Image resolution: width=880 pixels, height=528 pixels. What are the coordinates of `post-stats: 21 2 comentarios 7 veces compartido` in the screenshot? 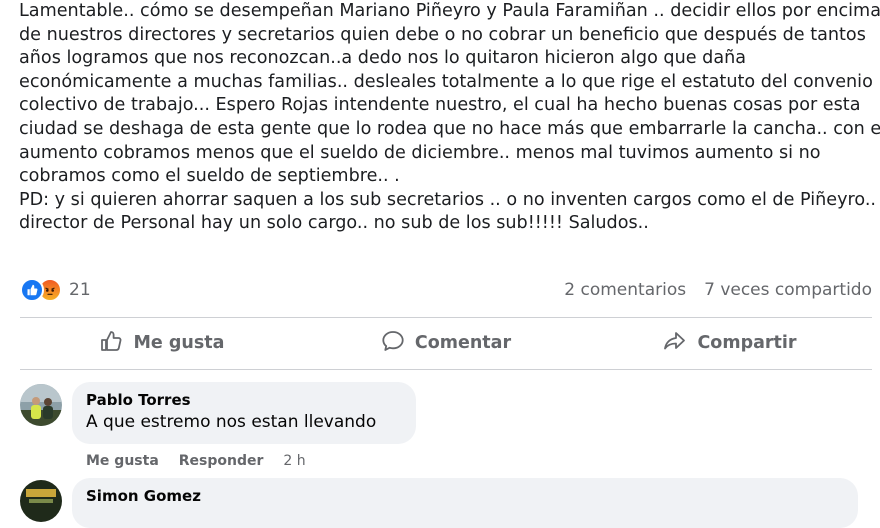 It's located at (446, 290).